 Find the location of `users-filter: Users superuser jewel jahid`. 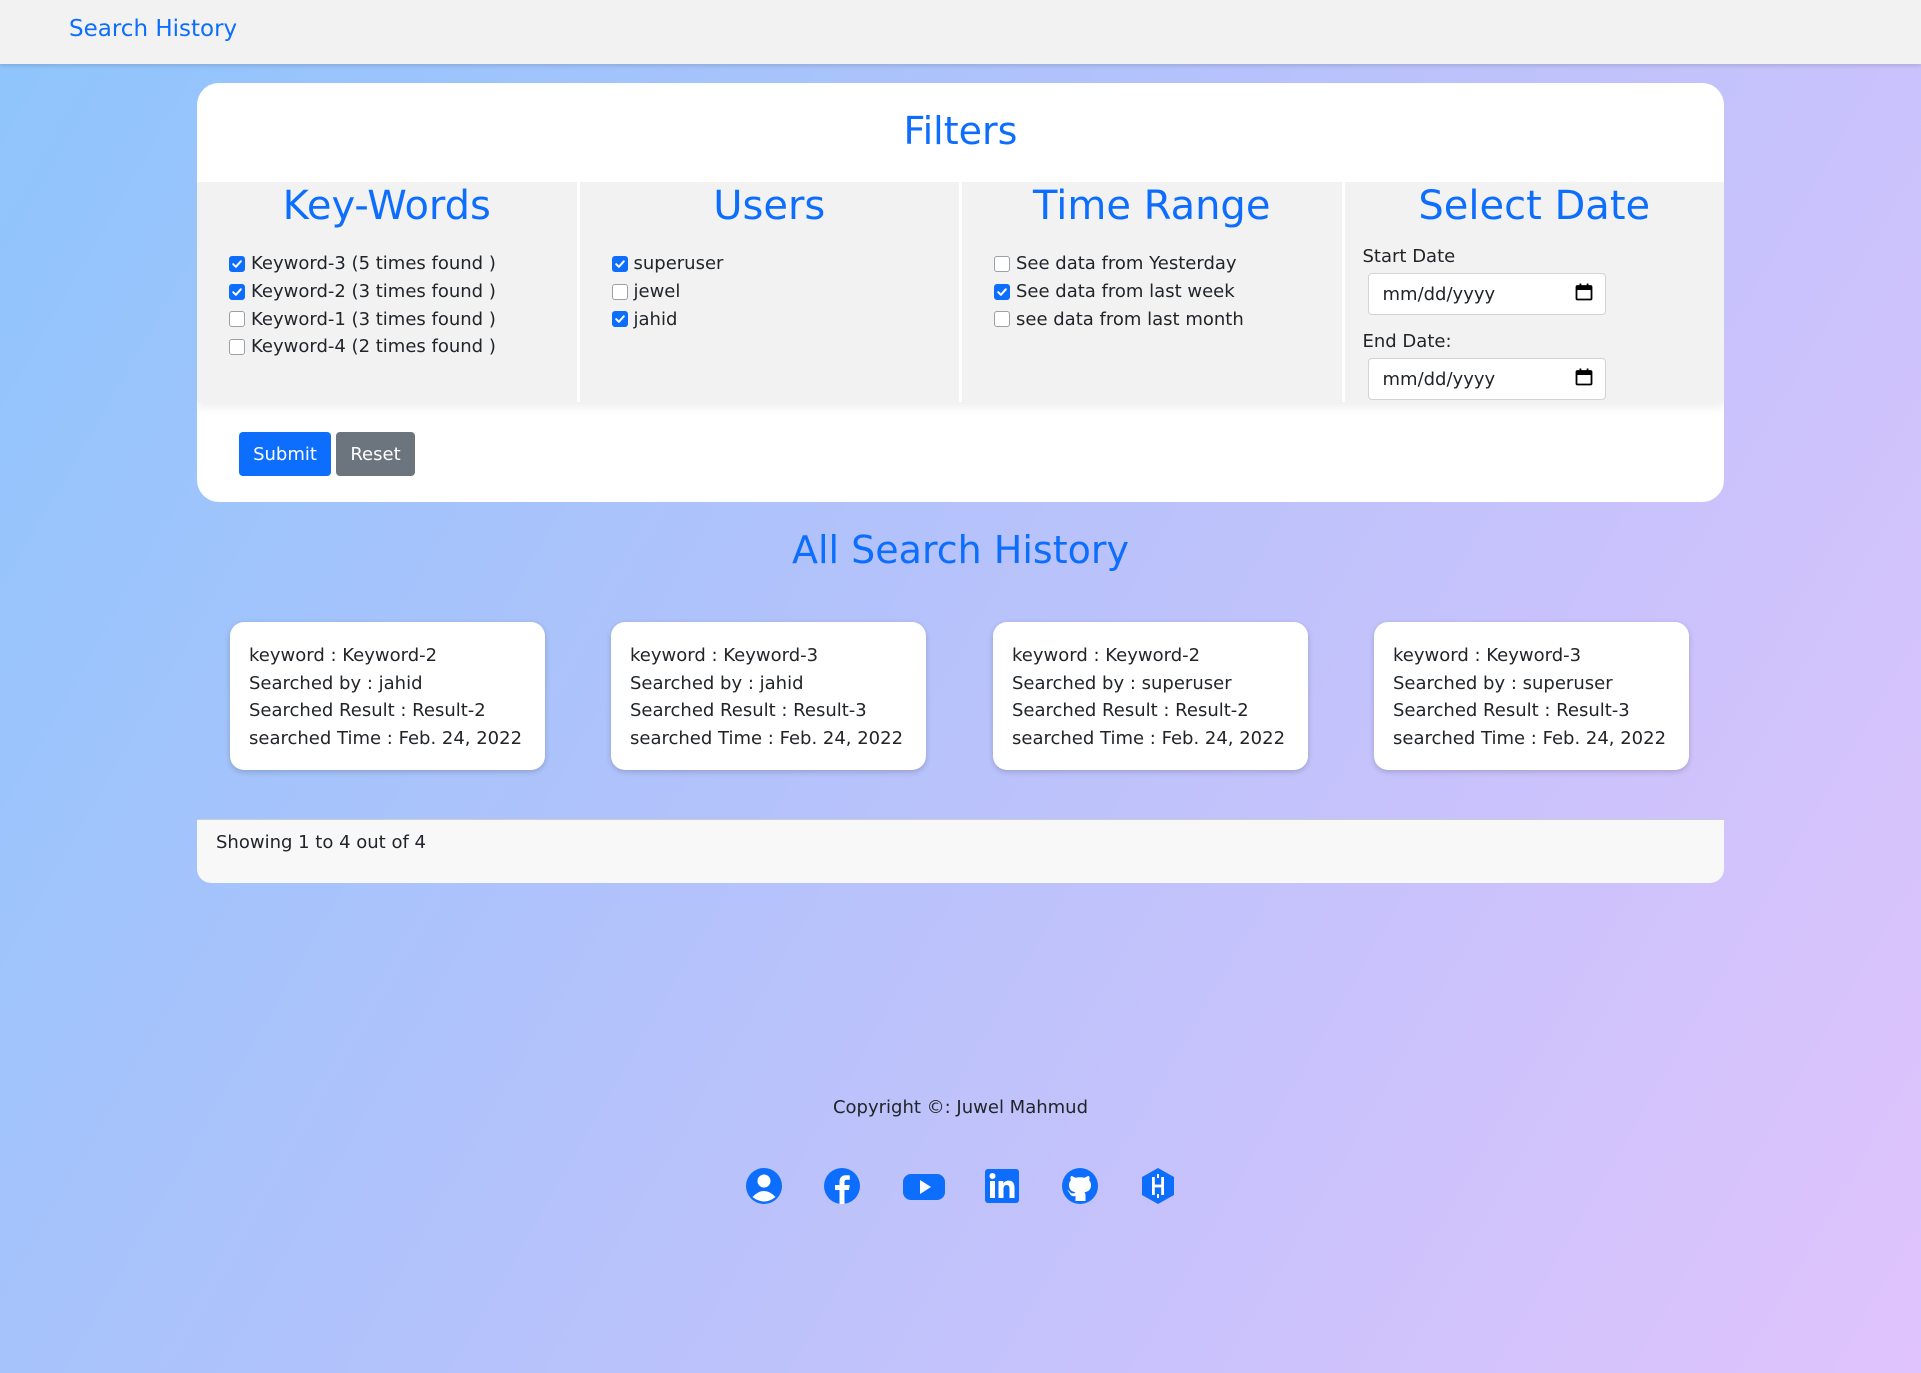

users-filter: Users superuser jewel jahid is located at coordinates (769, 292).